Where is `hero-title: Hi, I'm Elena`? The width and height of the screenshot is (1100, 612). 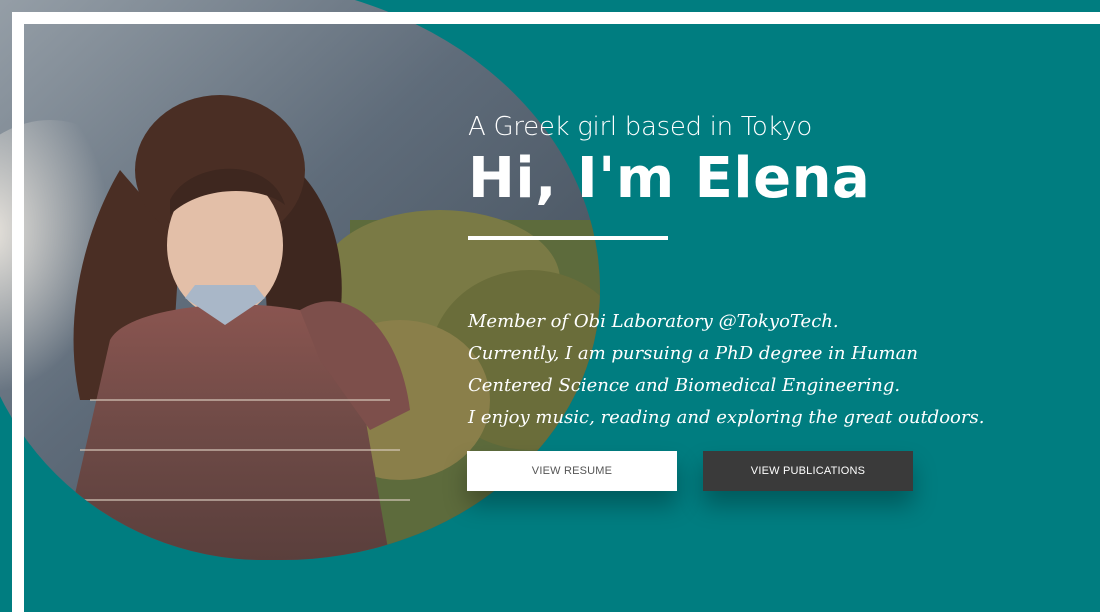
hero-title: Hi, I'm Elena is located at coordinates (669, 178).